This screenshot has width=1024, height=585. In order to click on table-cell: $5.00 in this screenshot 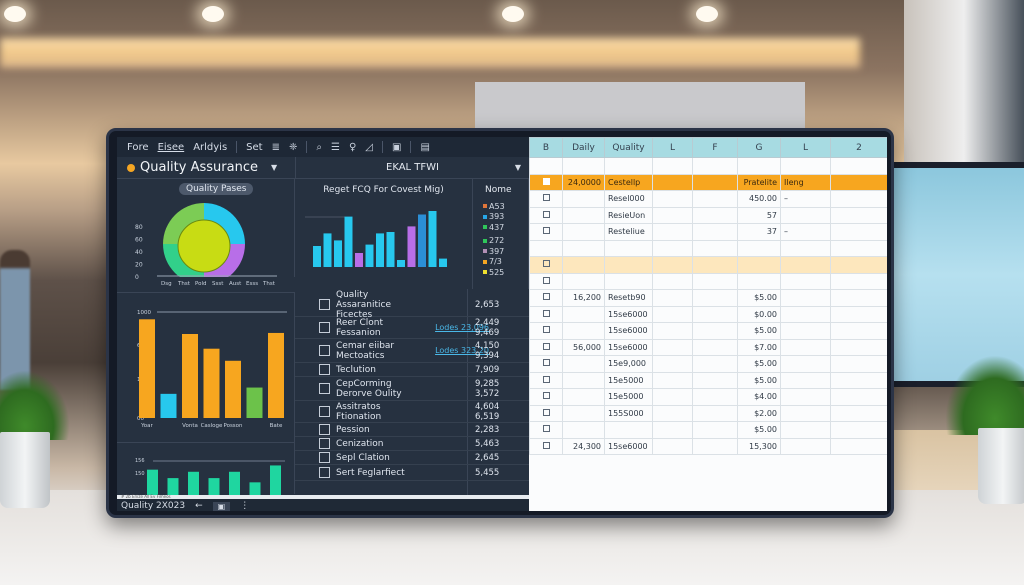, I will do `click(759, 380)`.